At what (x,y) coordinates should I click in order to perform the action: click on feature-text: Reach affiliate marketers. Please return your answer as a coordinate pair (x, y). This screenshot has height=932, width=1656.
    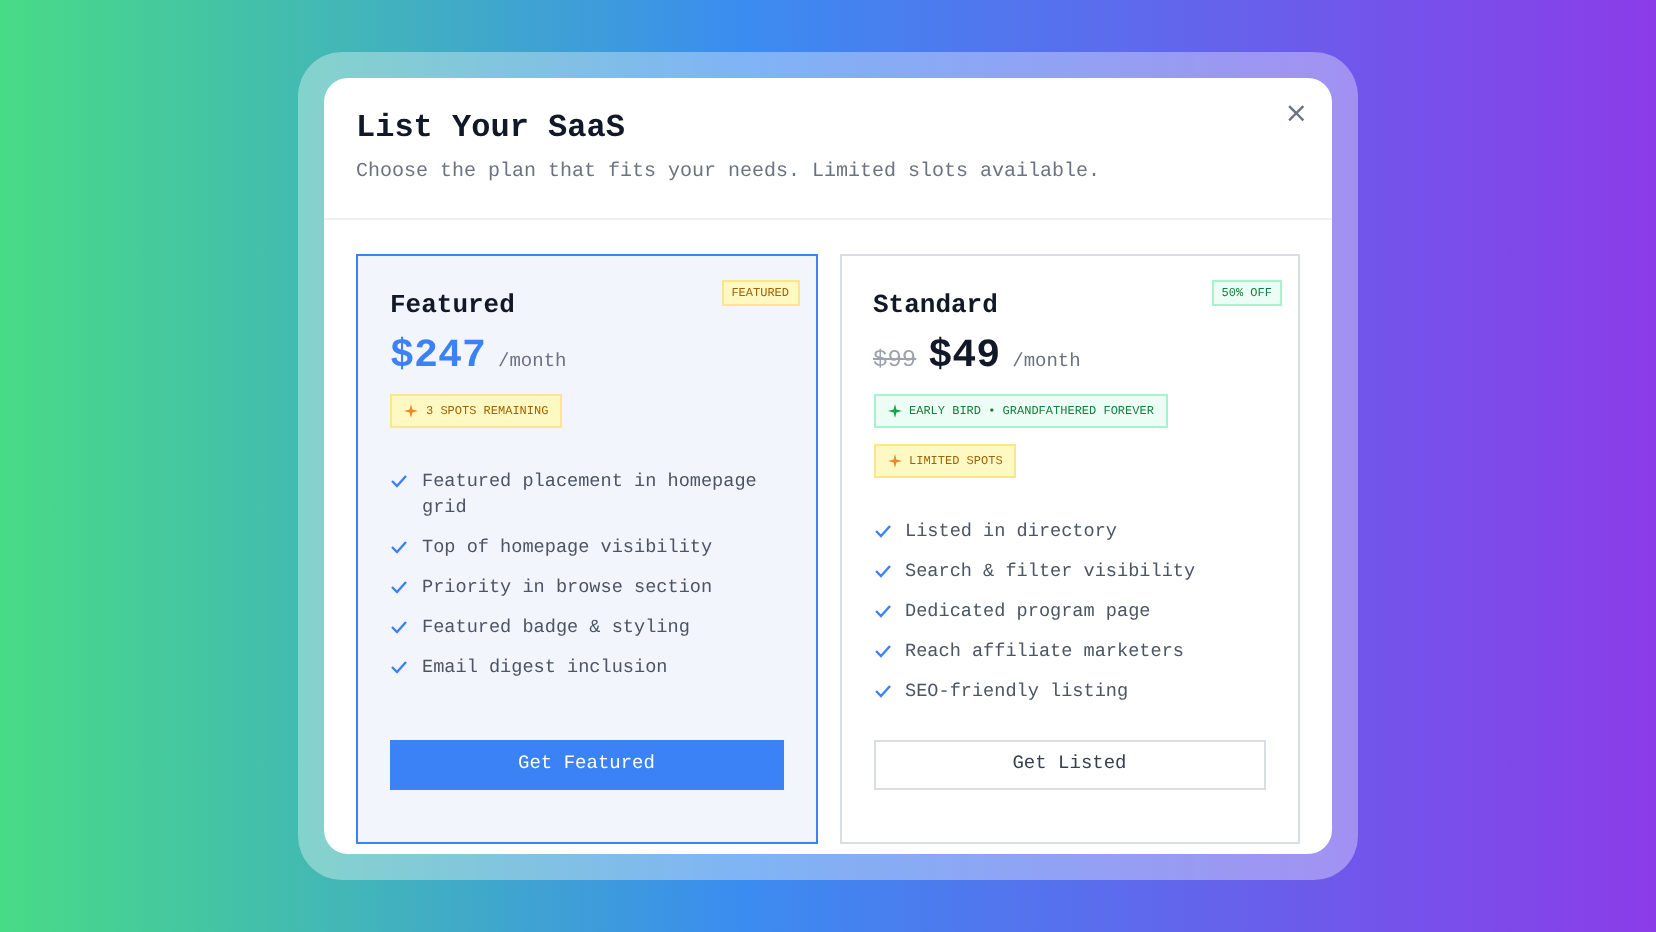
    Looking at the image, I should click on (1044, 651).